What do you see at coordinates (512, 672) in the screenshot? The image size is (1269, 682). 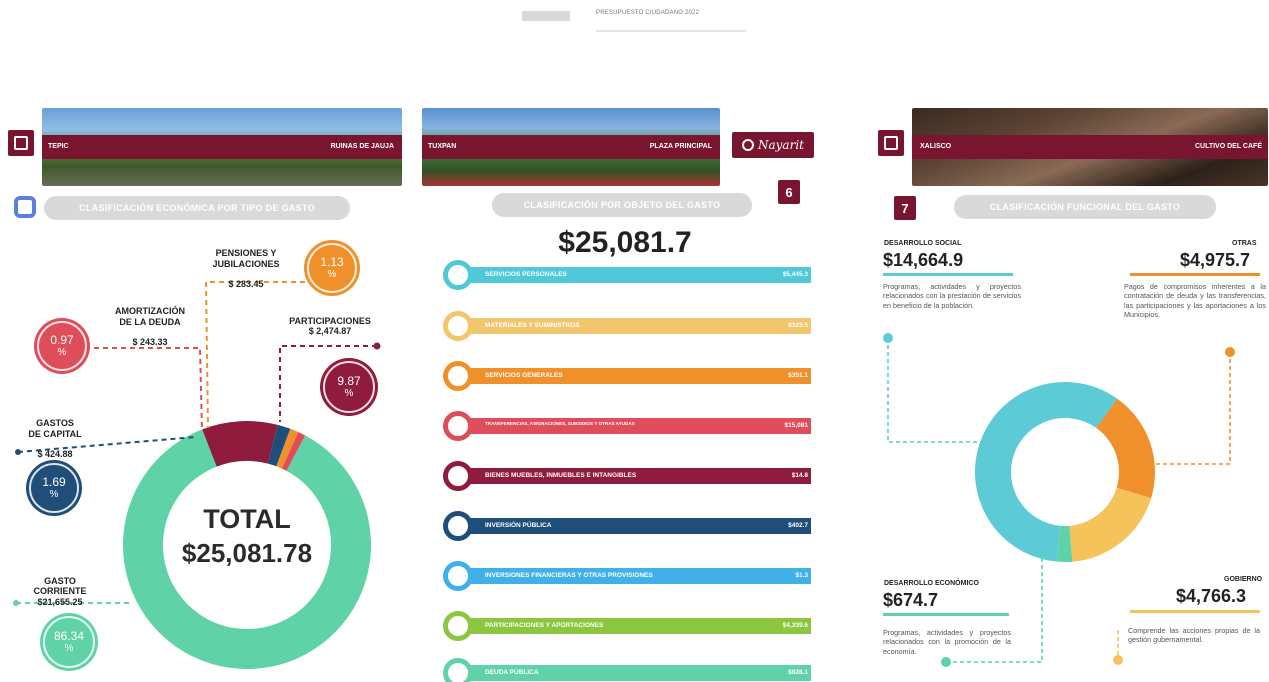 I see `objeto-bar-label: DEUDA PÚBLICA` at bounding box center [512, 672].